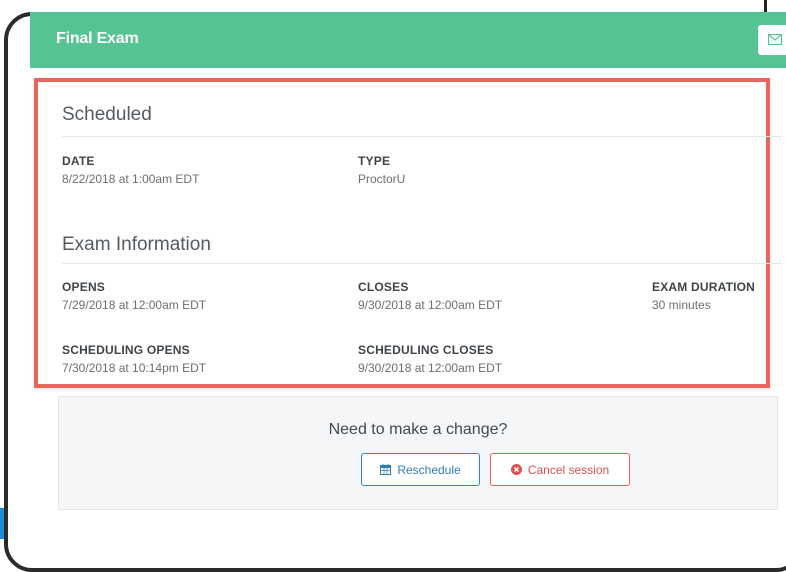  What do you see at coordinates (430, 368) in the screenshot?
I see `scheduling-closes-value: 9/30/2018 at 12:00am EDT` at bounding box center [430, 368].